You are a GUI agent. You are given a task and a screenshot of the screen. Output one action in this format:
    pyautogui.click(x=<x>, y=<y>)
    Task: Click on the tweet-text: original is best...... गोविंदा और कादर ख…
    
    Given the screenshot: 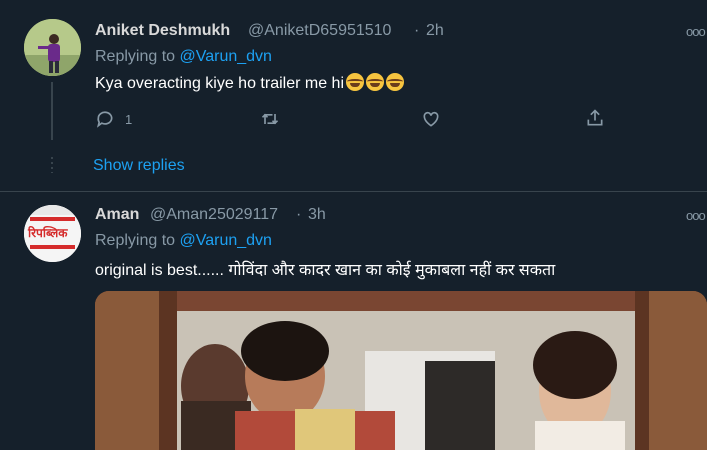 What is the action you would take?
    pyautogui.click(x=325, y=270)
    